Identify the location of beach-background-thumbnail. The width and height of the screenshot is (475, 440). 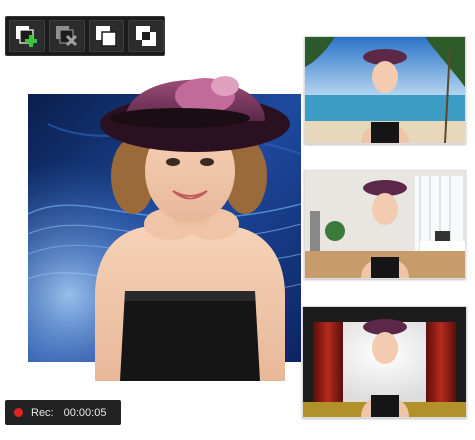
(385, 90).